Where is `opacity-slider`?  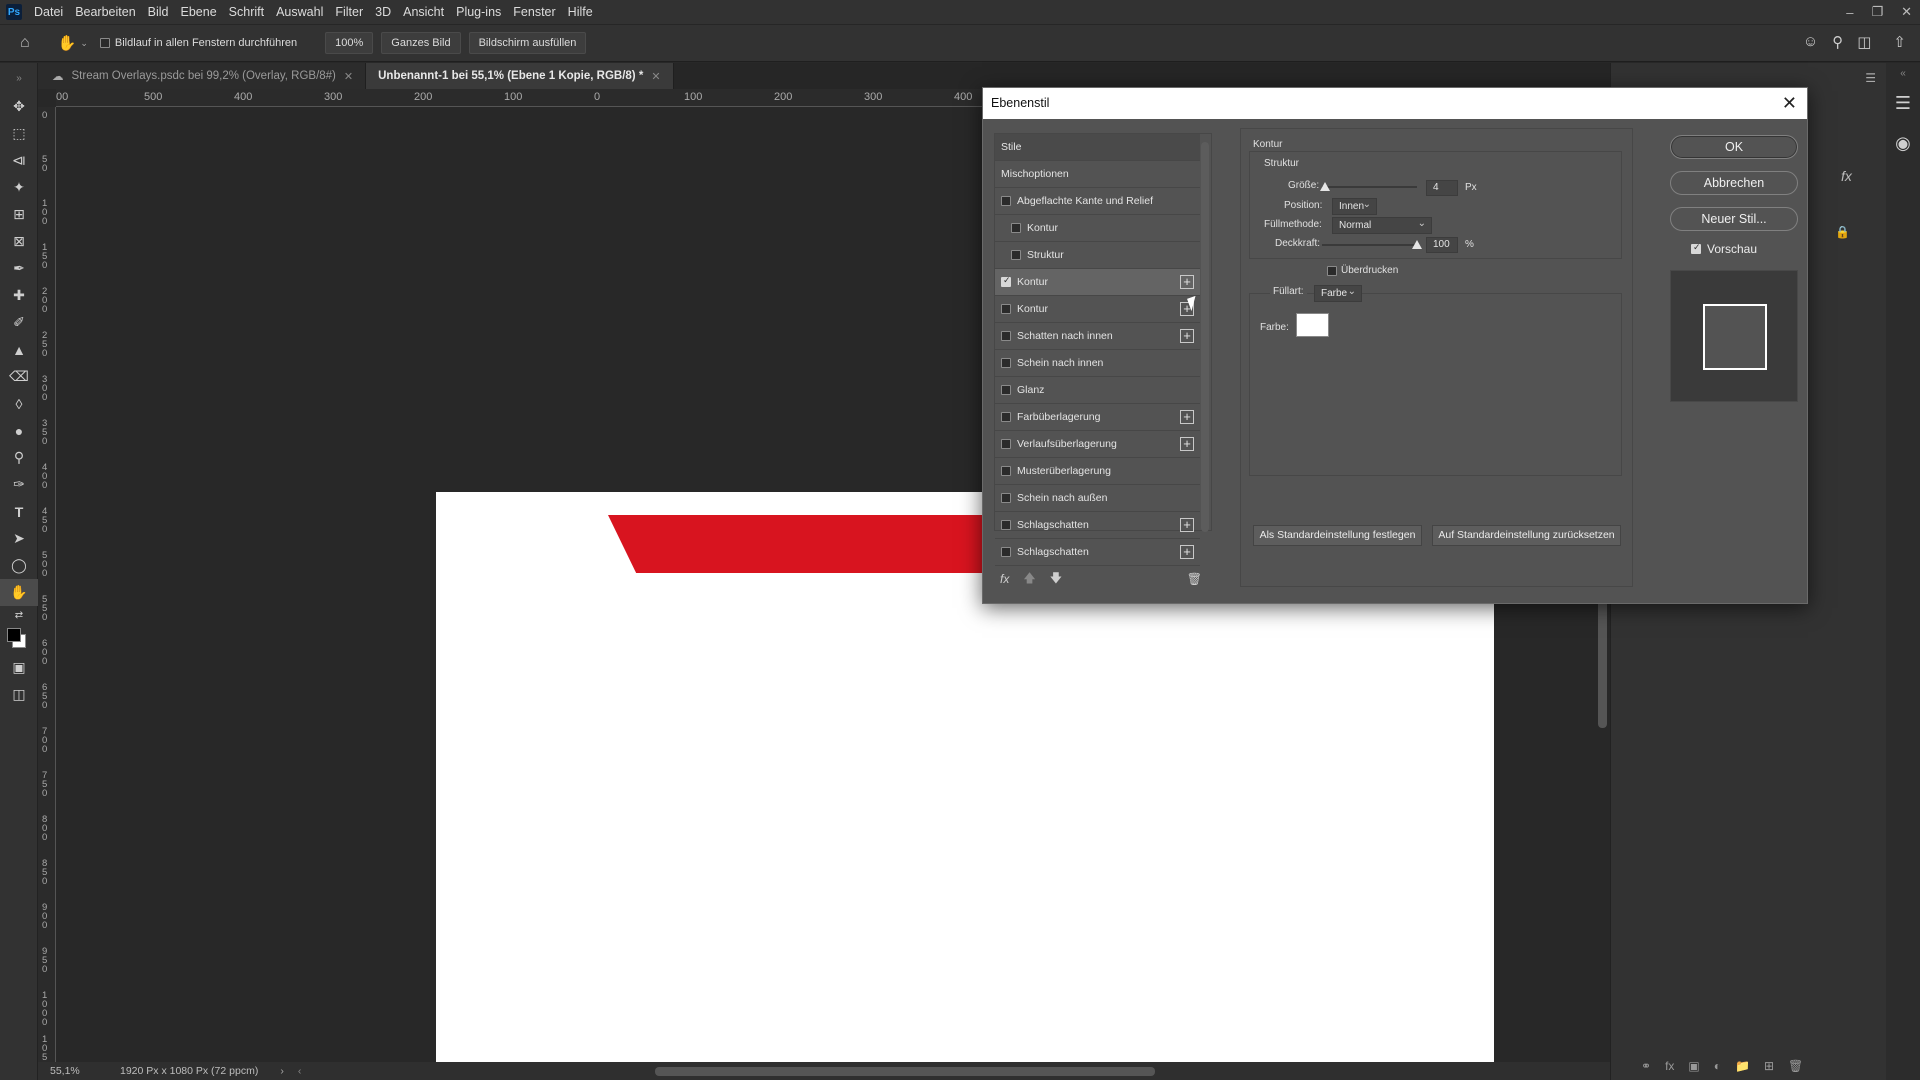 opacity-slider is located at coordinates (1369, 245).